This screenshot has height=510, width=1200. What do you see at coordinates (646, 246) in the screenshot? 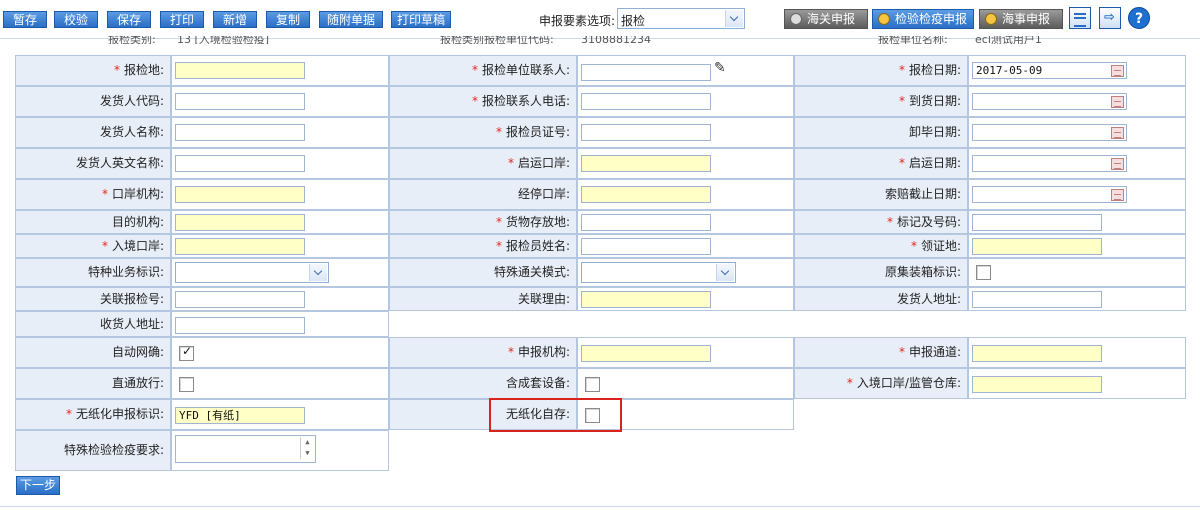
I see `inspector-name-input` at bounding box center [646, 246].